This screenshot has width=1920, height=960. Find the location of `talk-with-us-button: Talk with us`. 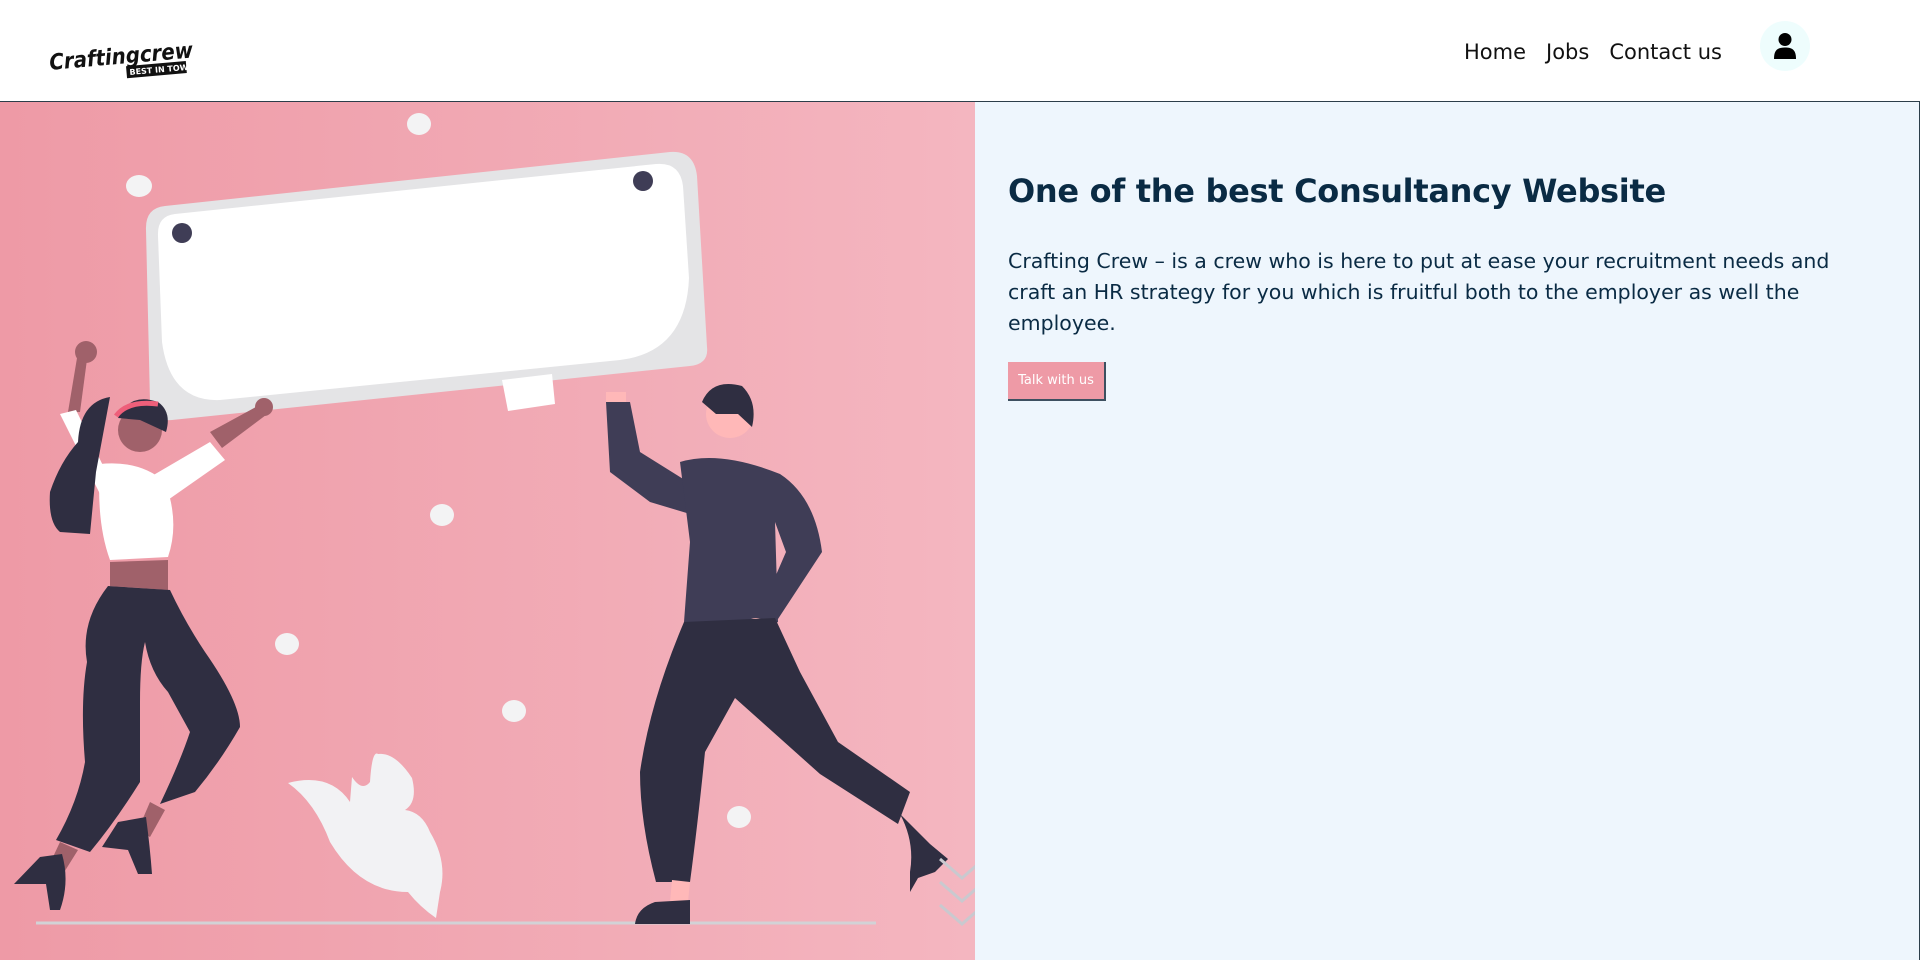

talk-with-us-button: Talk with us is located at coordinates (1057, 381).